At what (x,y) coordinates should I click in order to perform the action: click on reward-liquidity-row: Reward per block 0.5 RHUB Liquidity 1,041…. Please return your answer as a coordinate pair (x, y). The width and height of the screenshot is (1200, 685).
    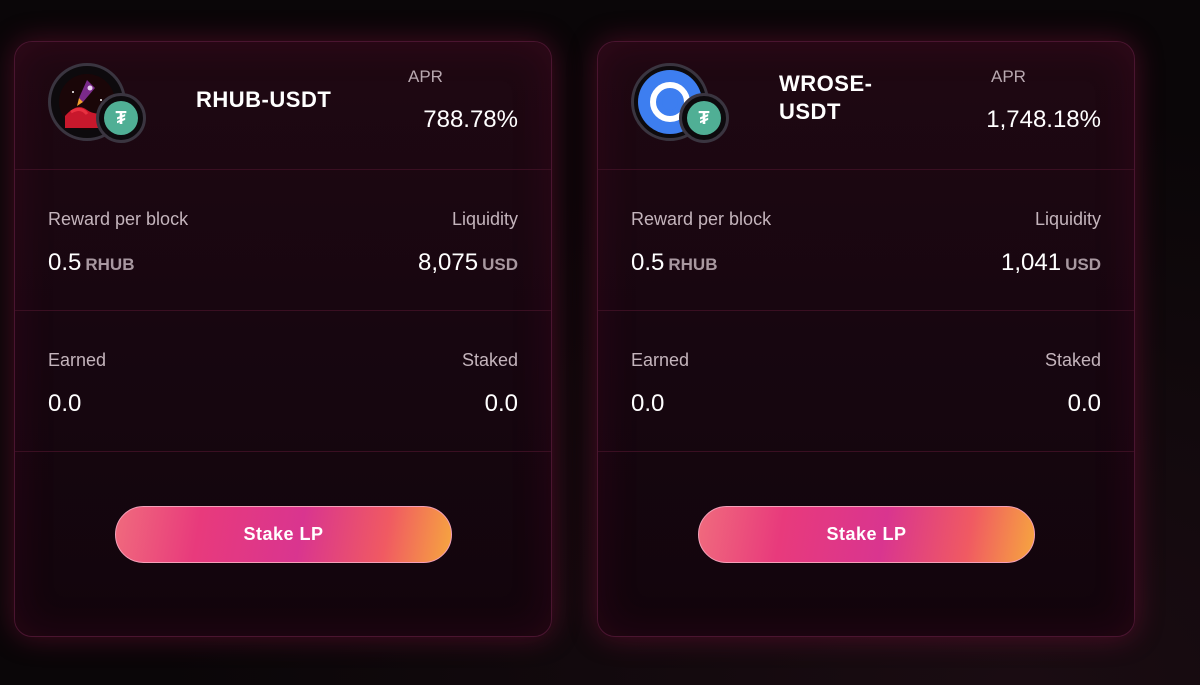
    Looking at the image, I should click on (866, 240).